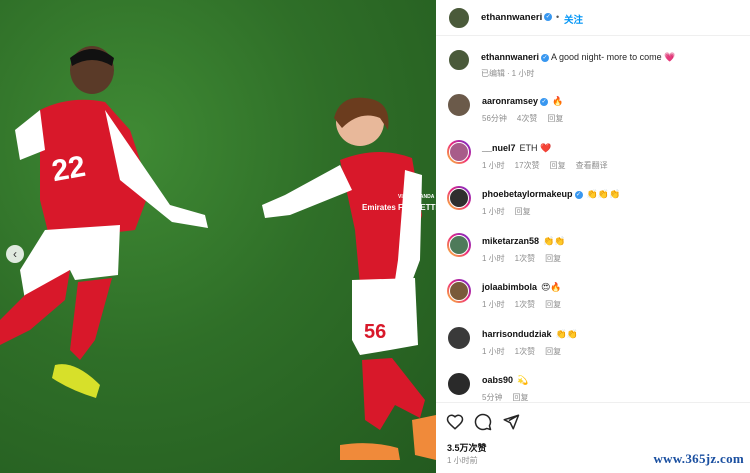 The height and width of the screenshot is (473, 750). What do you see at coordinates (510, 101) in the screenshot?
I see `comment-username: aaronramsey` at bounding box center [510, 101].